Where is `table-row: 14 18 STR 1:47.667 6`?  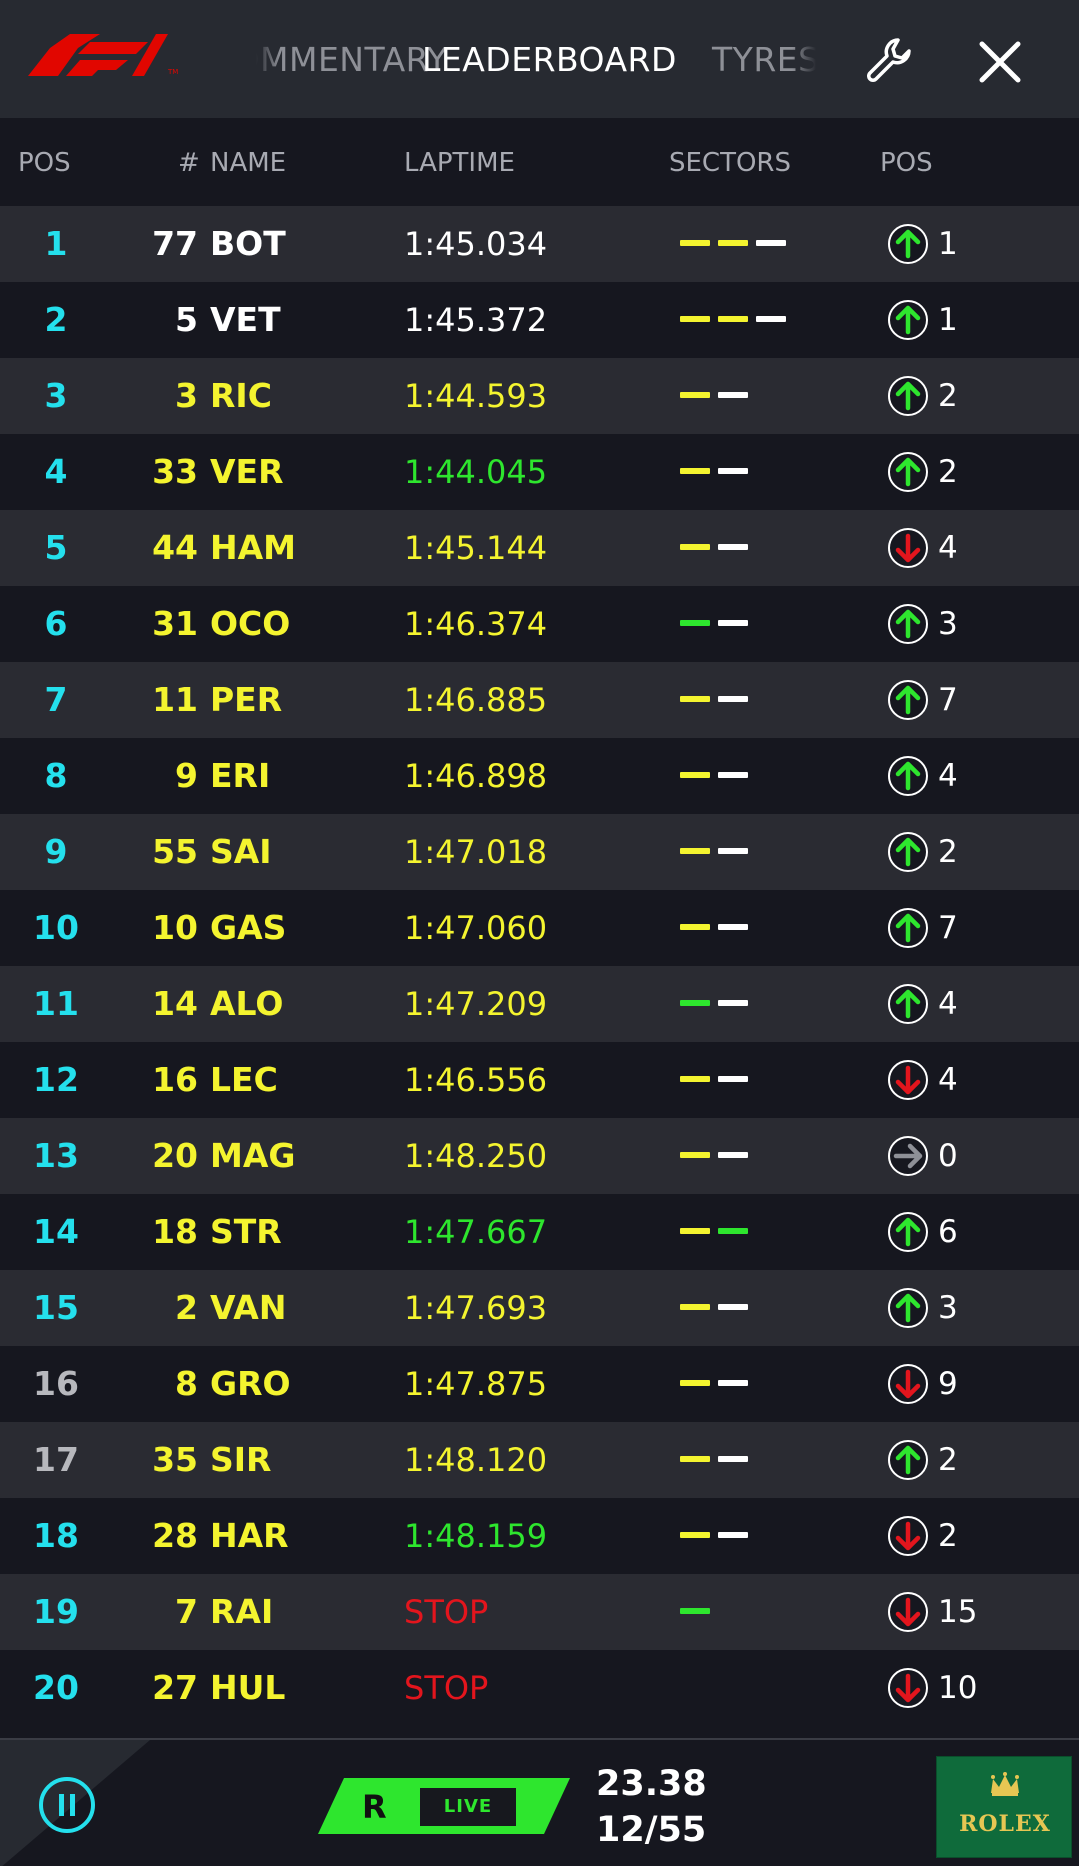 table-row: 14 18 STR 1:47.667 6 is located at coordinates (539, 1232).